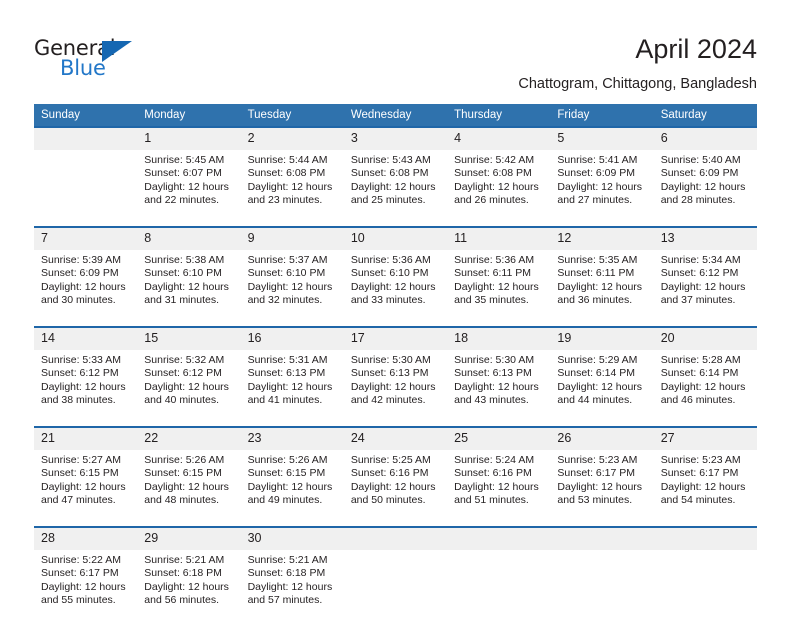 The image size is (792, 626). Describe the element at coordinates (493, 373) in the screenshot. I see `day-detail-line: Sunset: 6:13 PM` at that location.